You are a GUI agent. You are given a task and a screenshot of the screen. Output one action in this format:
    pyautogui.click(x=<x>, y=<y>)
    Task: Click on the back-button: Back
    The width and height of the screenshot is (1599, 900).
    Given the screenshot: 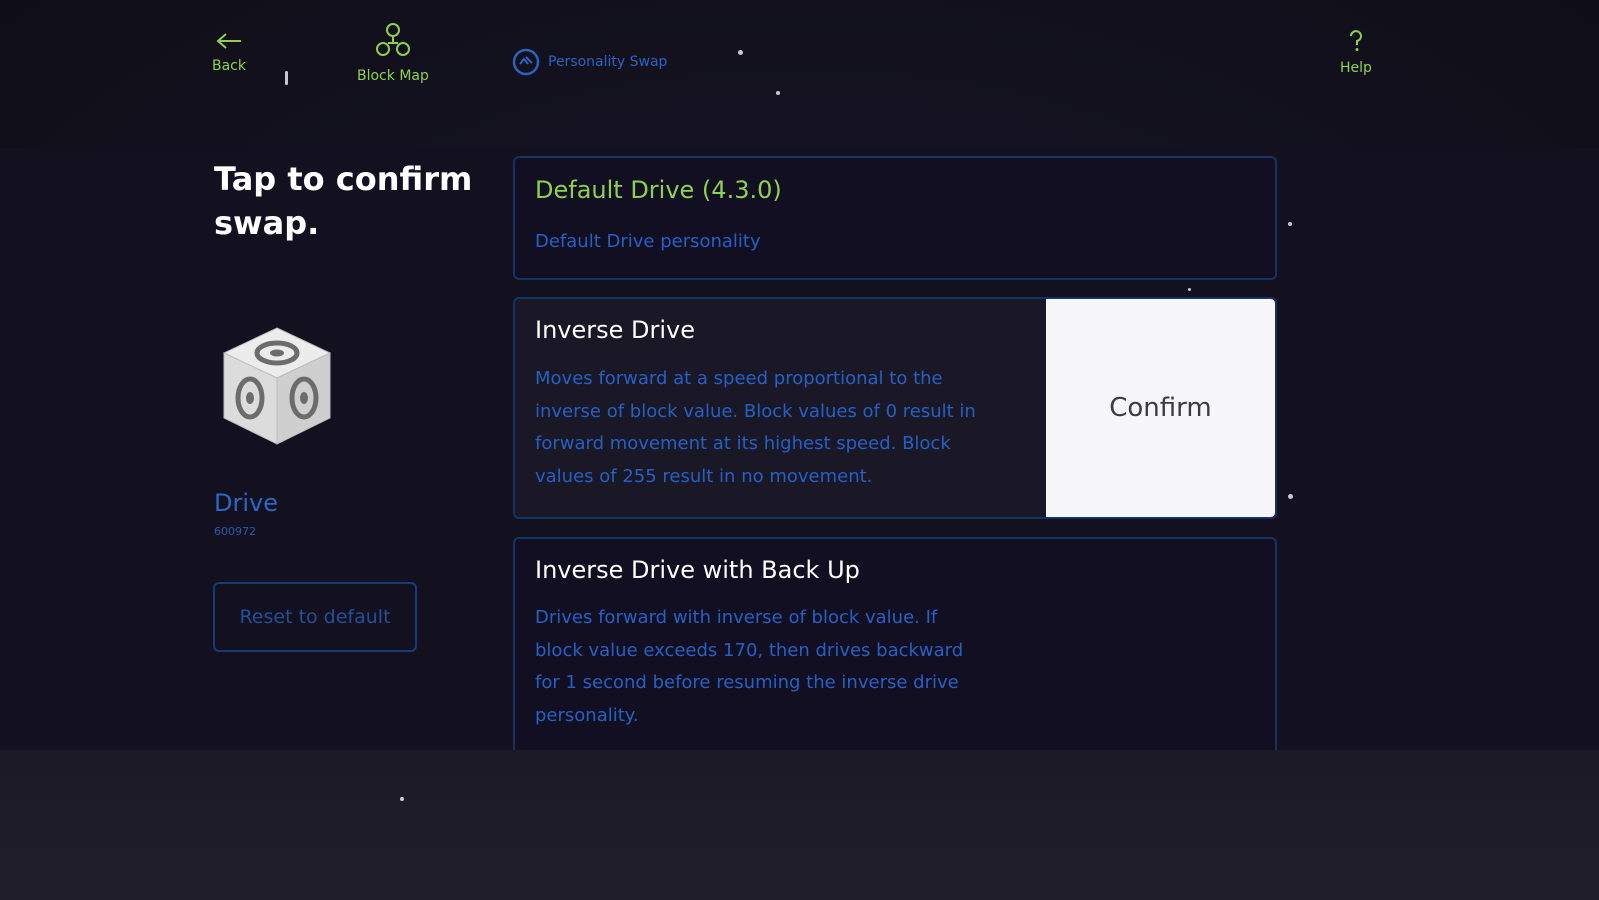 What is the action you would take?
    pyautogui.click(x=229, y=53)
    